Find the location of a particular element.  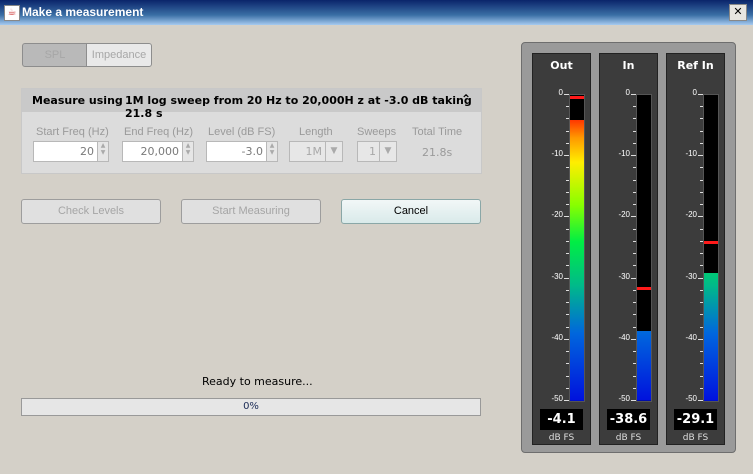

cancel-button: Cancel is located at coordinates (411, 211).